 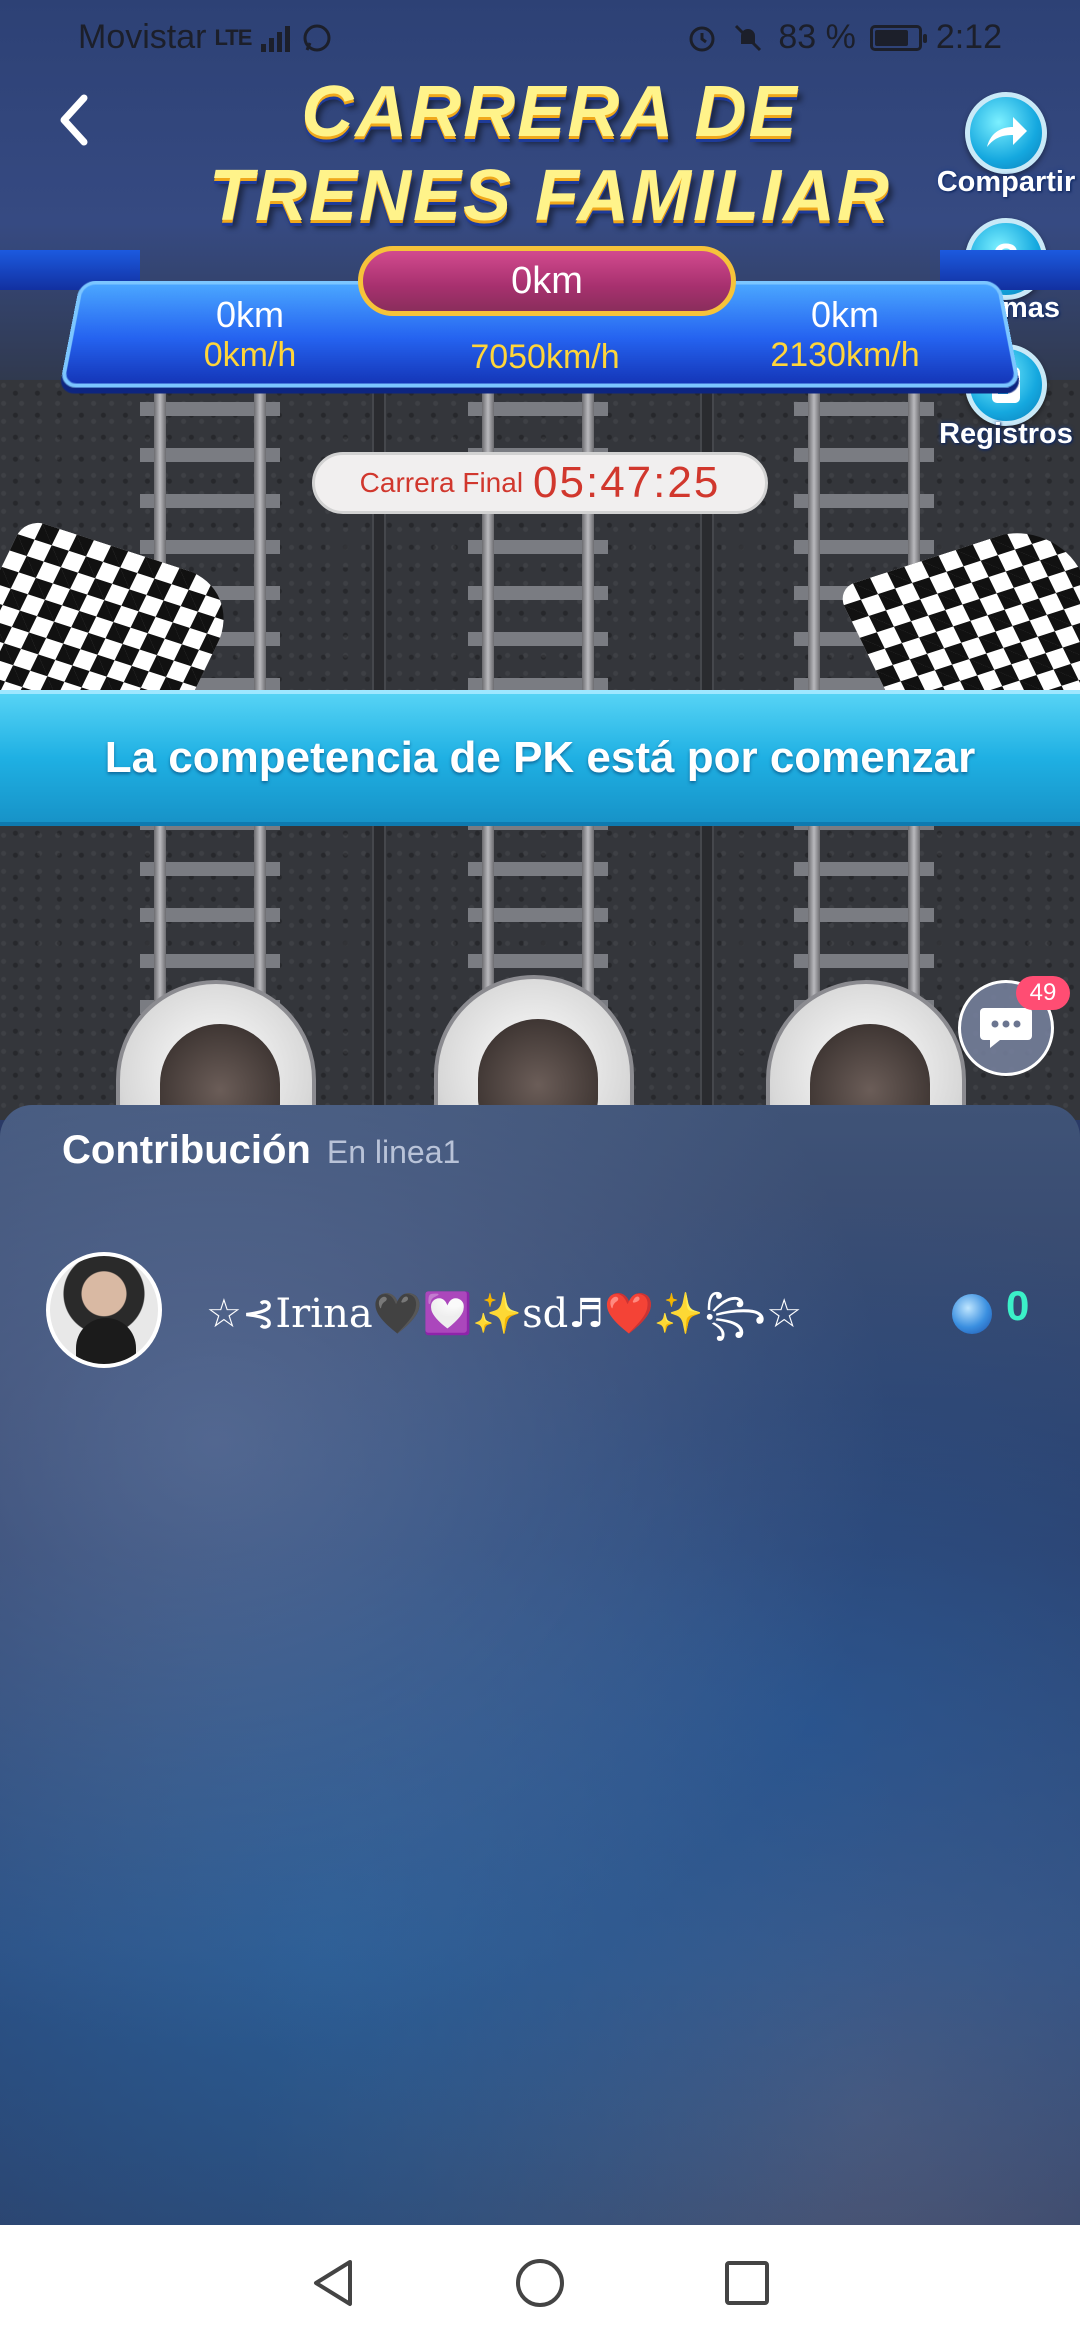 I want to click on signal-icon, so click(x=276, y=38).